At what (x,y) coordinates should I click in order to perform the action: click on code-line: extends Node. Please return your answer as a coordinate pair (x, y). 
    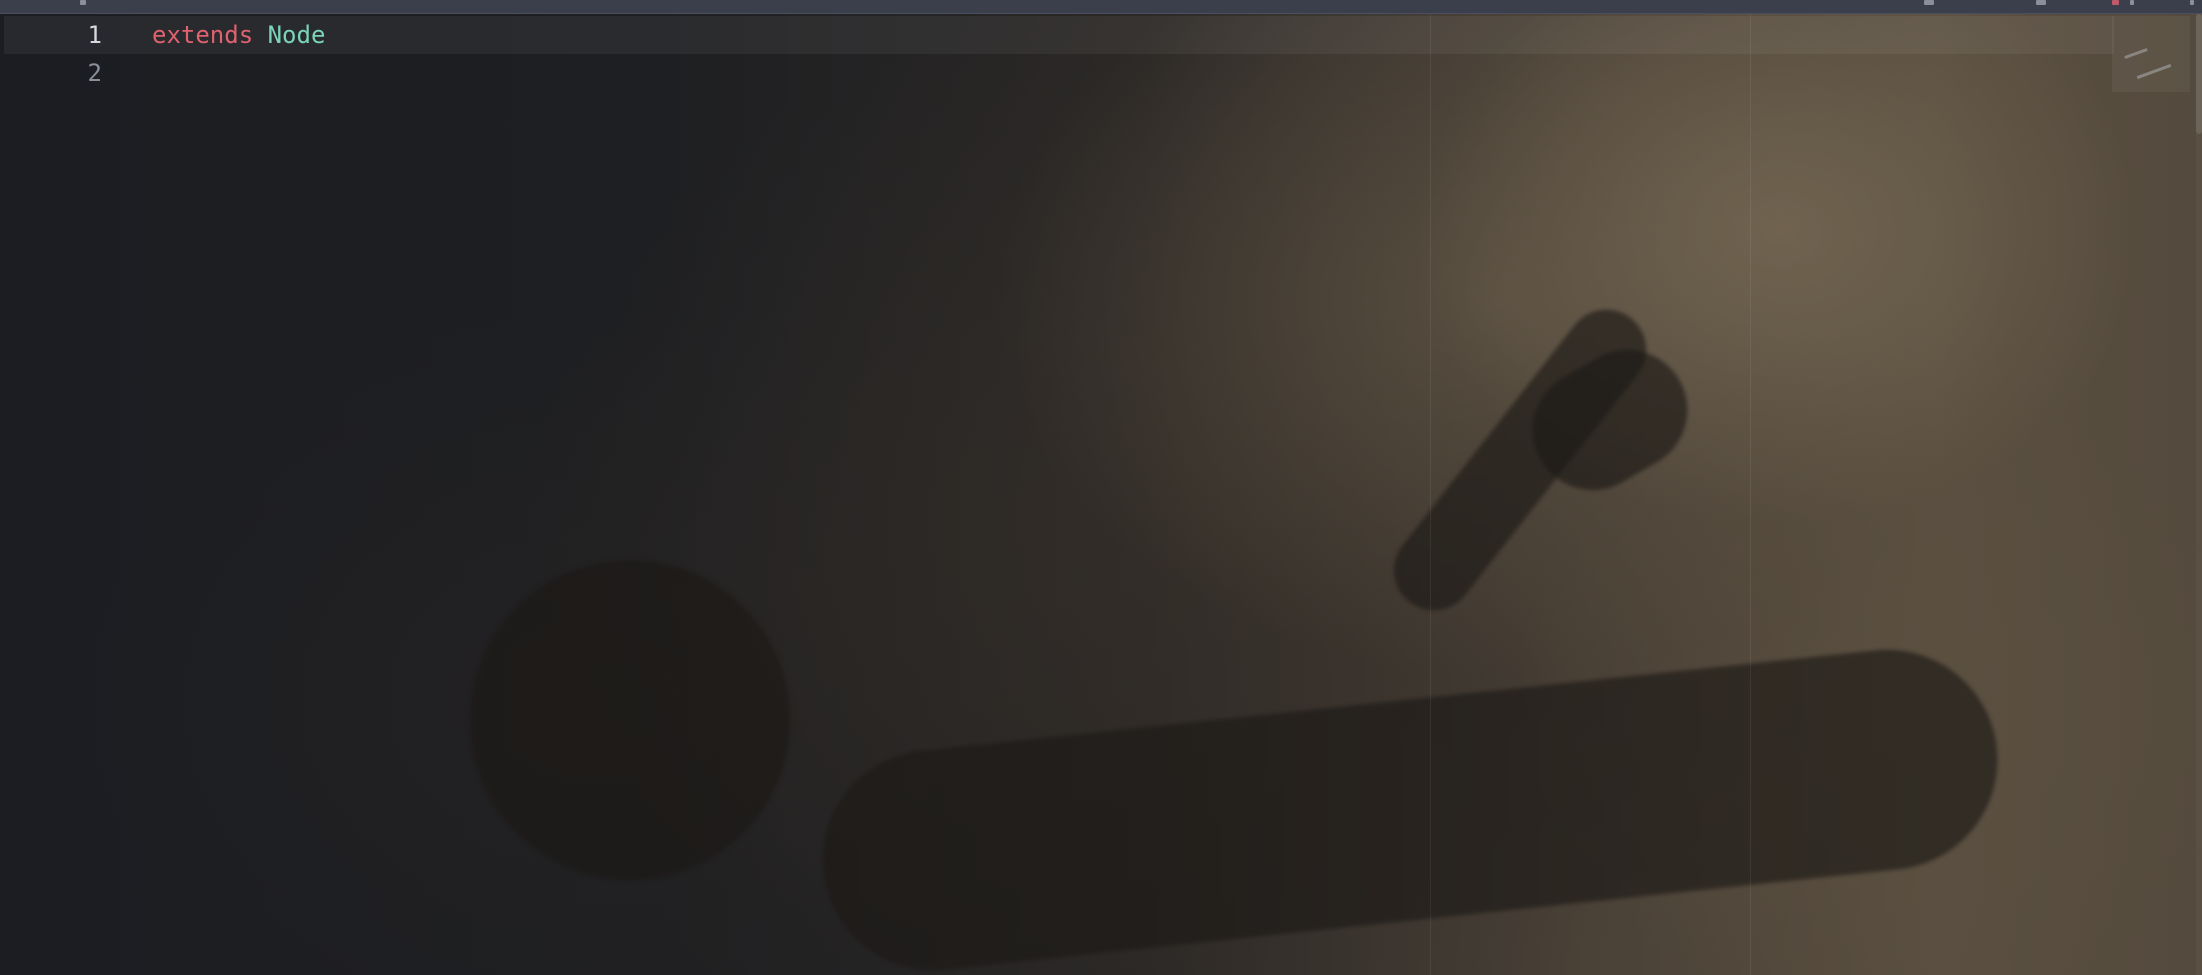
    Looking at the image, I should click on (1117, 35).